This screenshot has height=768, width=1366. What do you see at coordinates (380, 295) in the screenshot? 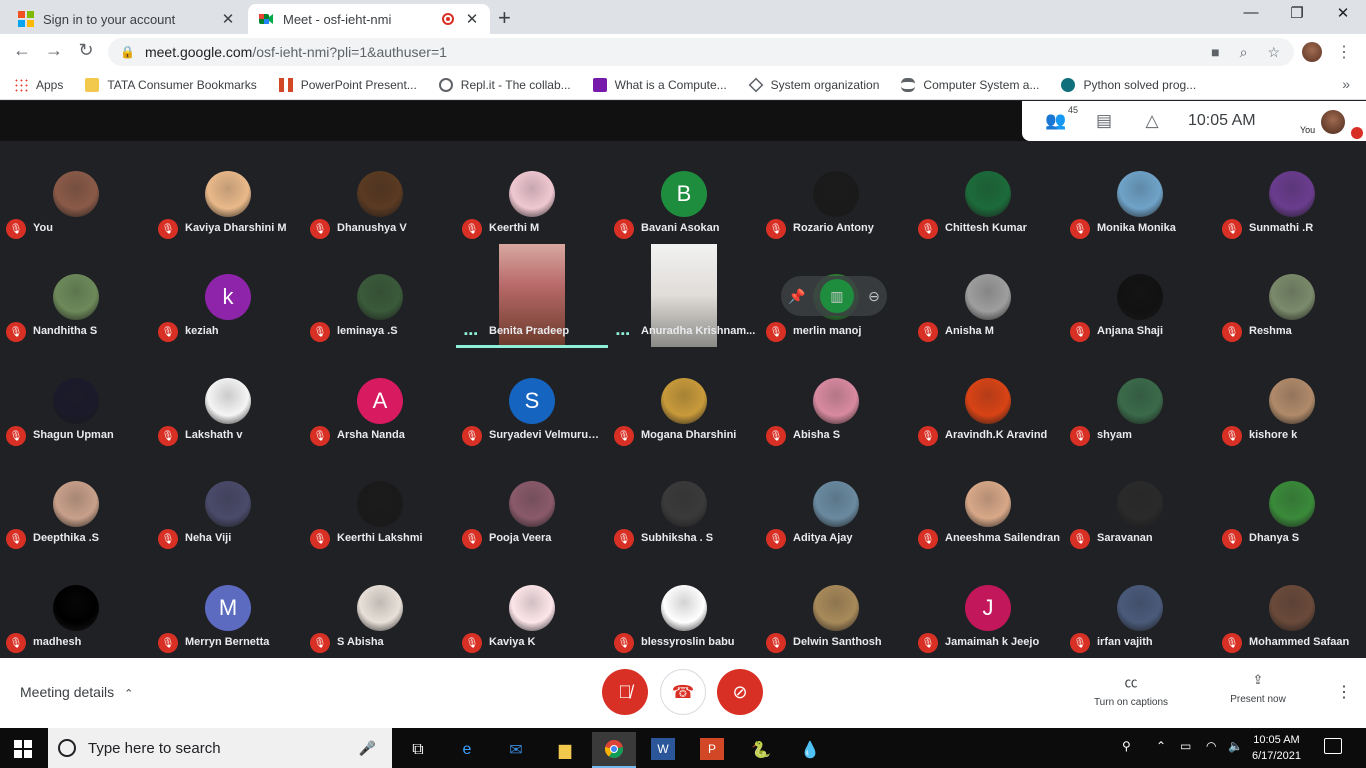
I see `participant-tile: 🎙 leminaya .S` at bounding box center [380, 295].